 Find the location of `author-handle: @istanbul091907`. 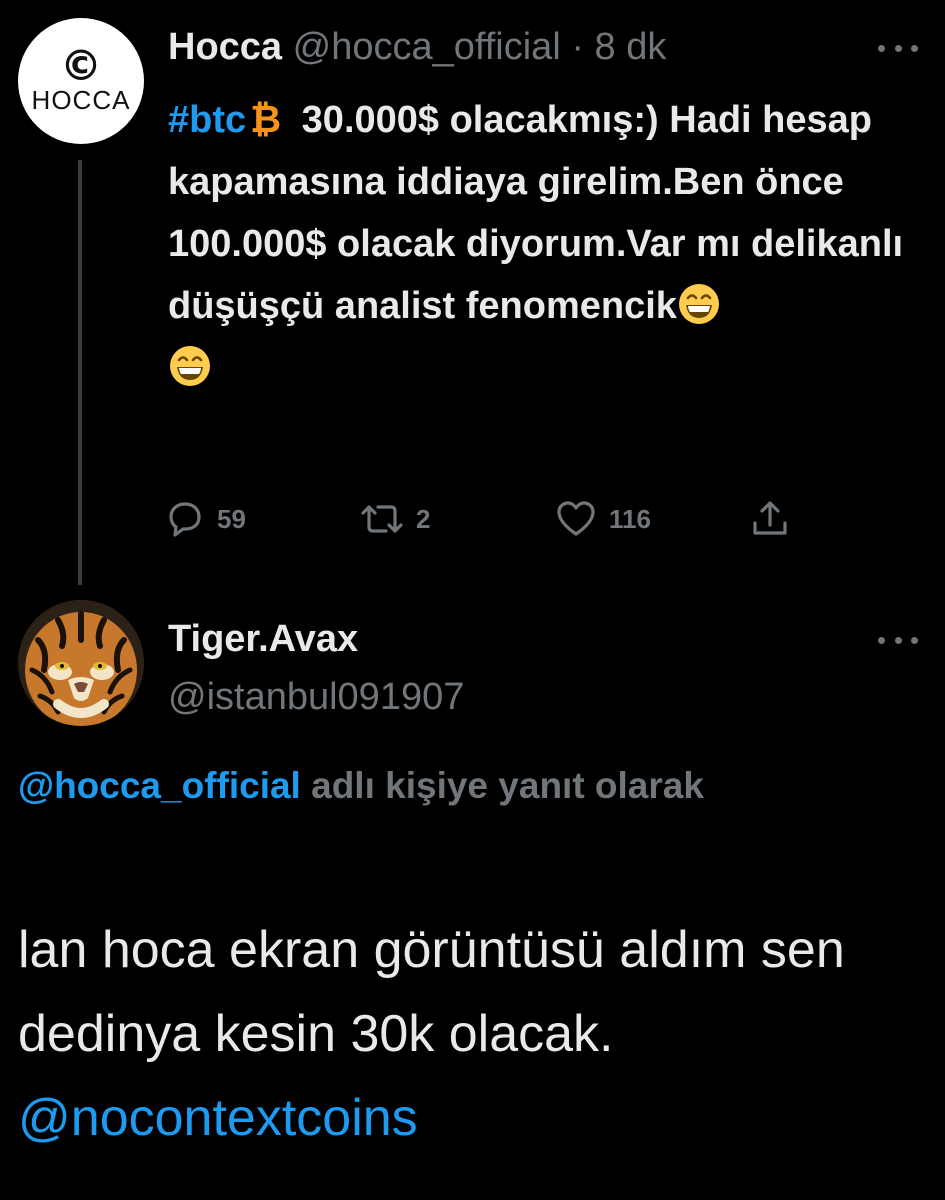

author-handle: @istanbul091907 is located at coordinates (316, 697).